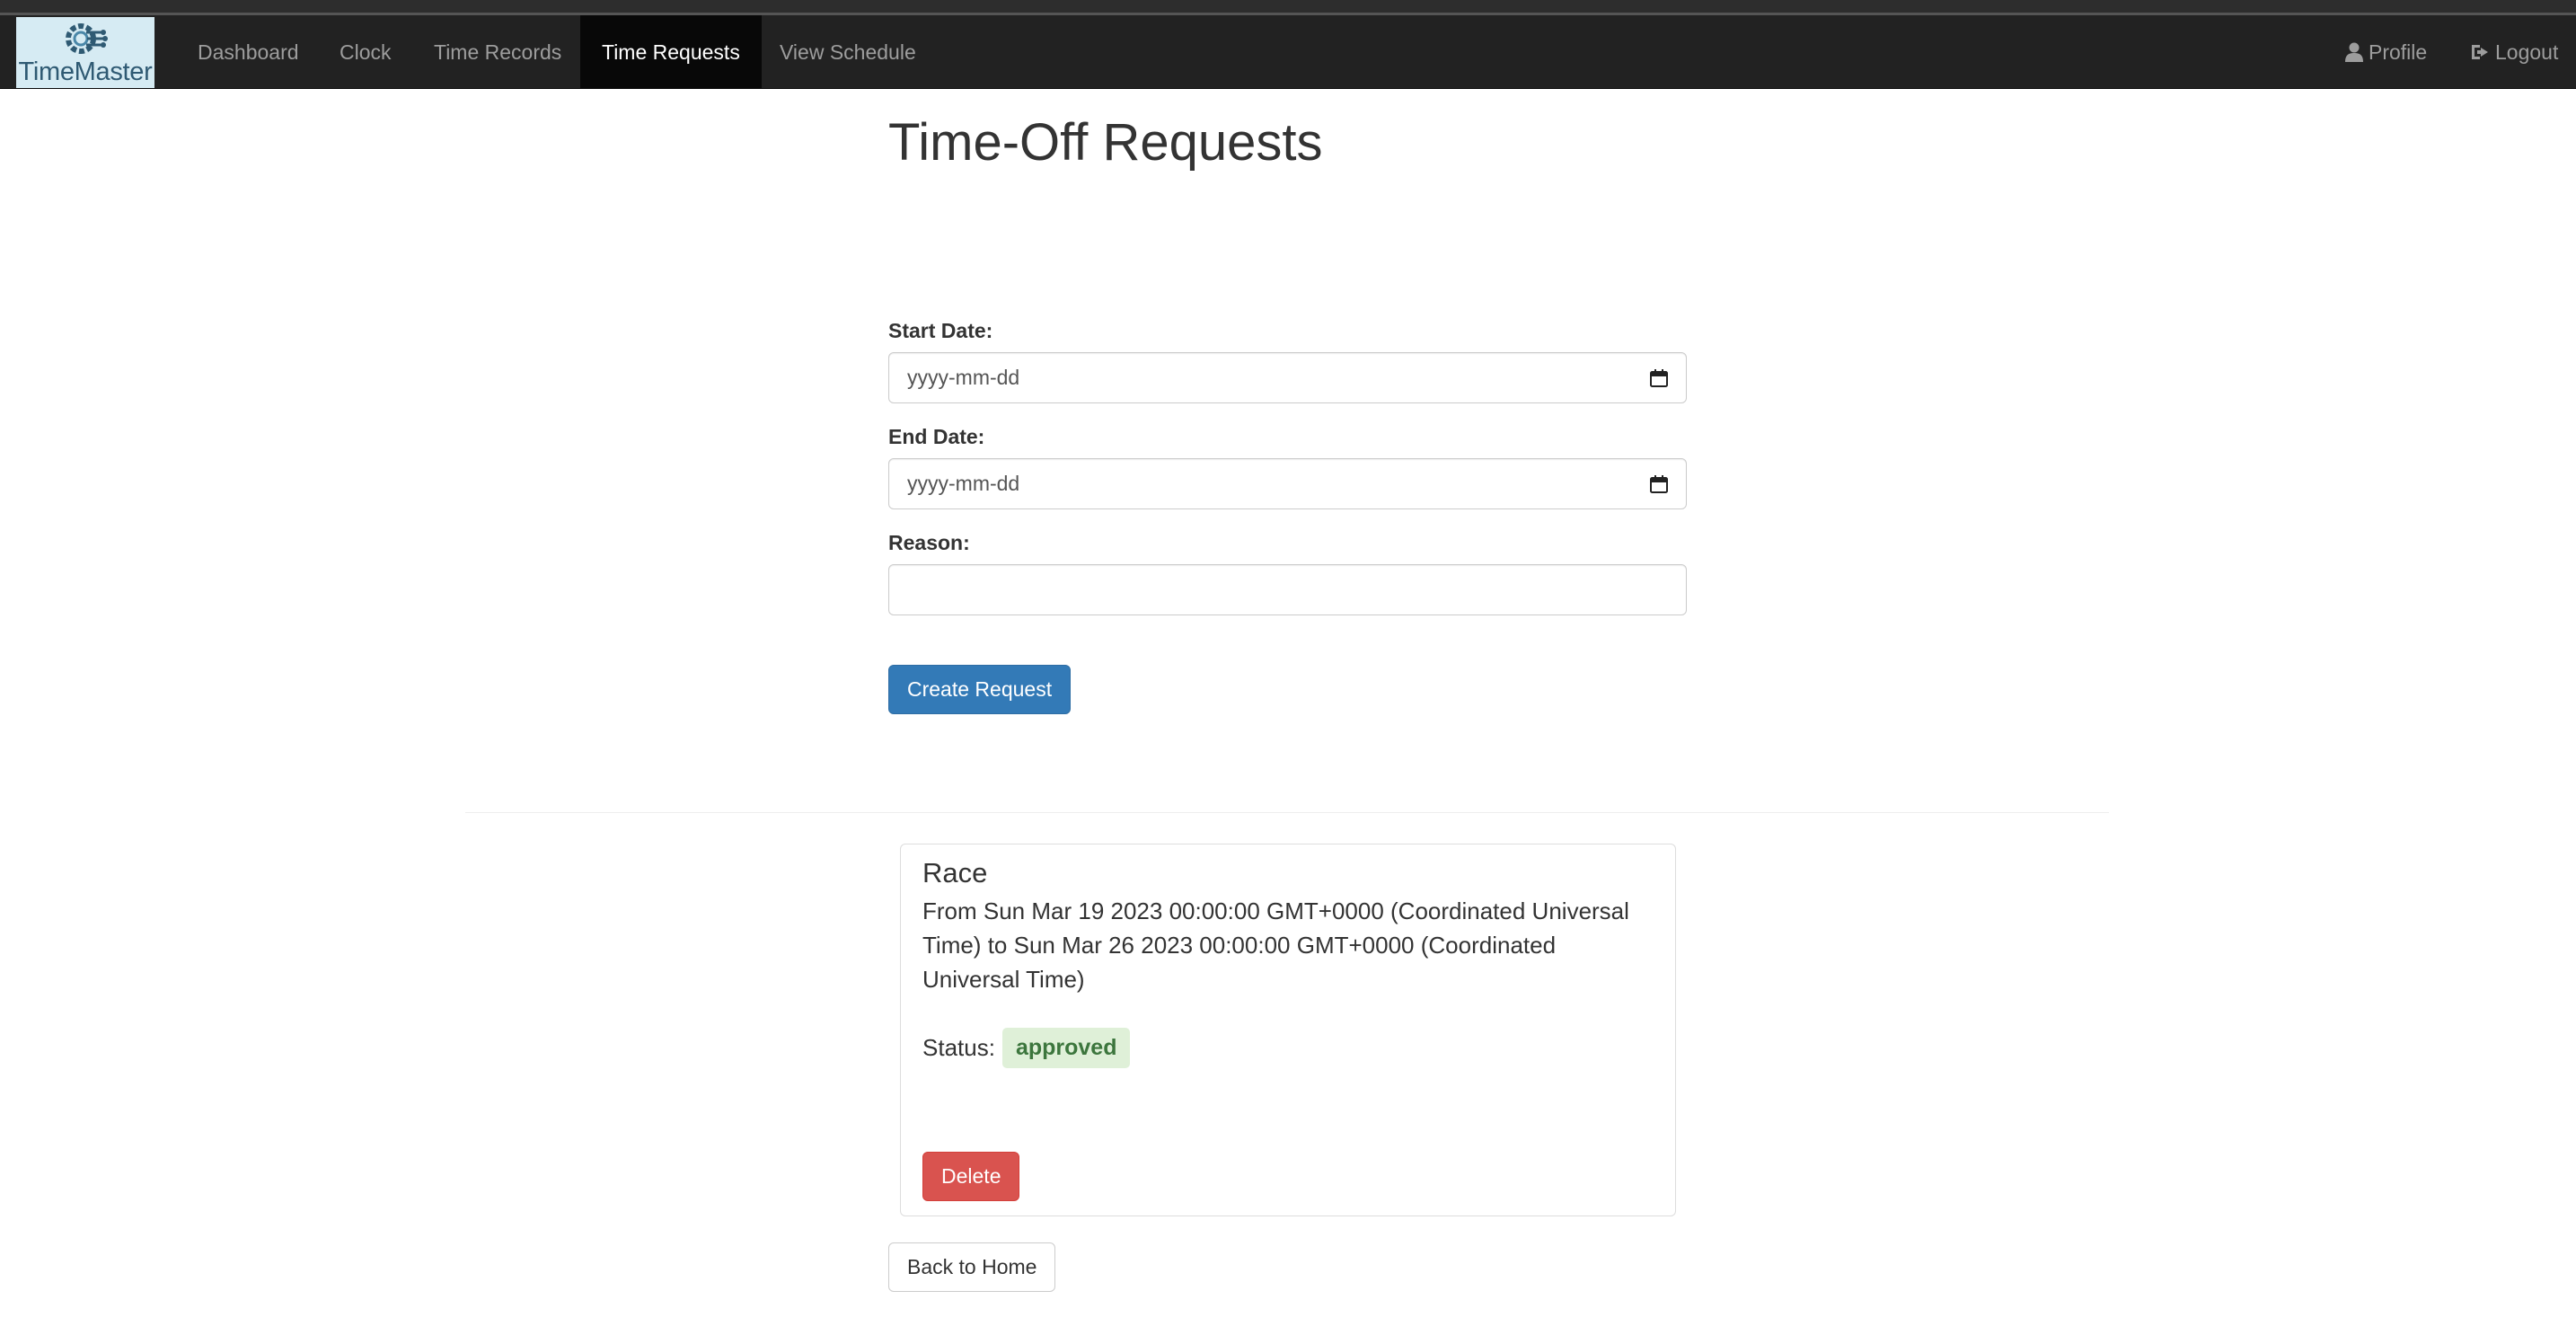 The width and height of the screenshot is (2576, 1335). I want to click on end-date-placeholder: yyyy-mm-dd, so click(963, 484).